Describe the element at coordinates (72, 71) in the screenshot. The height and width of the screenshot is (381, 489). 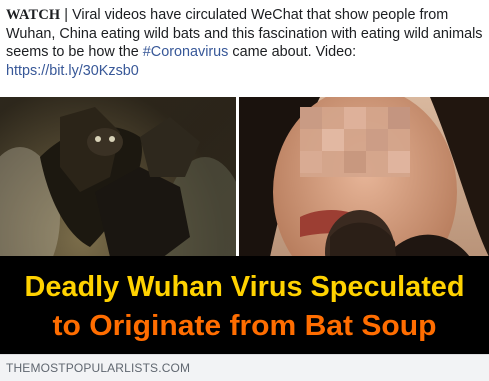
I see `video-link: https://bit.ly/30Kzsb0` at that location.